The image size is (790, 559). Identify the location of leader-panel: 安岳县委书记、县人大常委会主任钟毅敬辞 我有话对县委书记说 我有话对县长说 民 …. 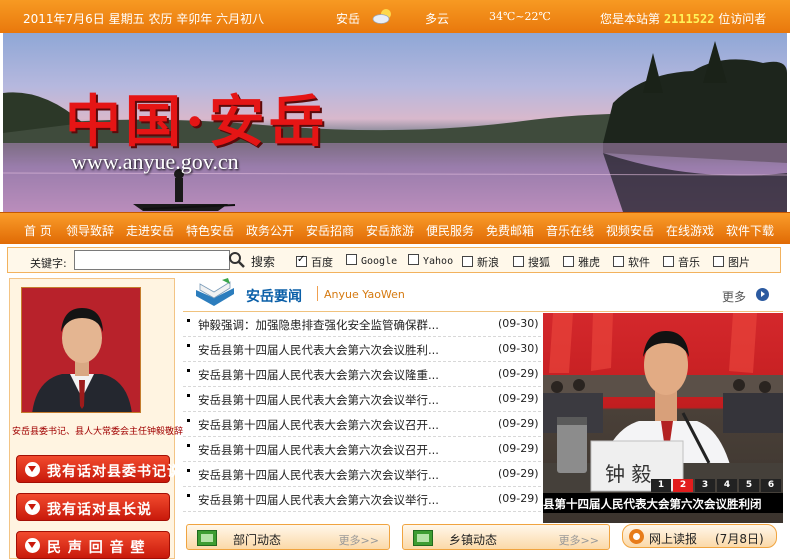
(96, 418).